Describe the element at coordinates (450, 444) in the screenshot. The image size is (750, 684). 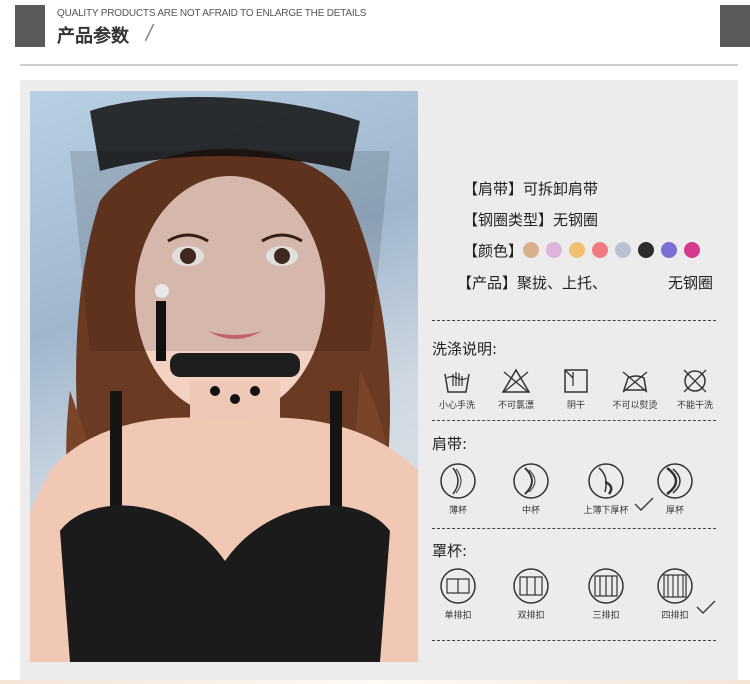
I see `strap-section-title: 肩带:` at that location.